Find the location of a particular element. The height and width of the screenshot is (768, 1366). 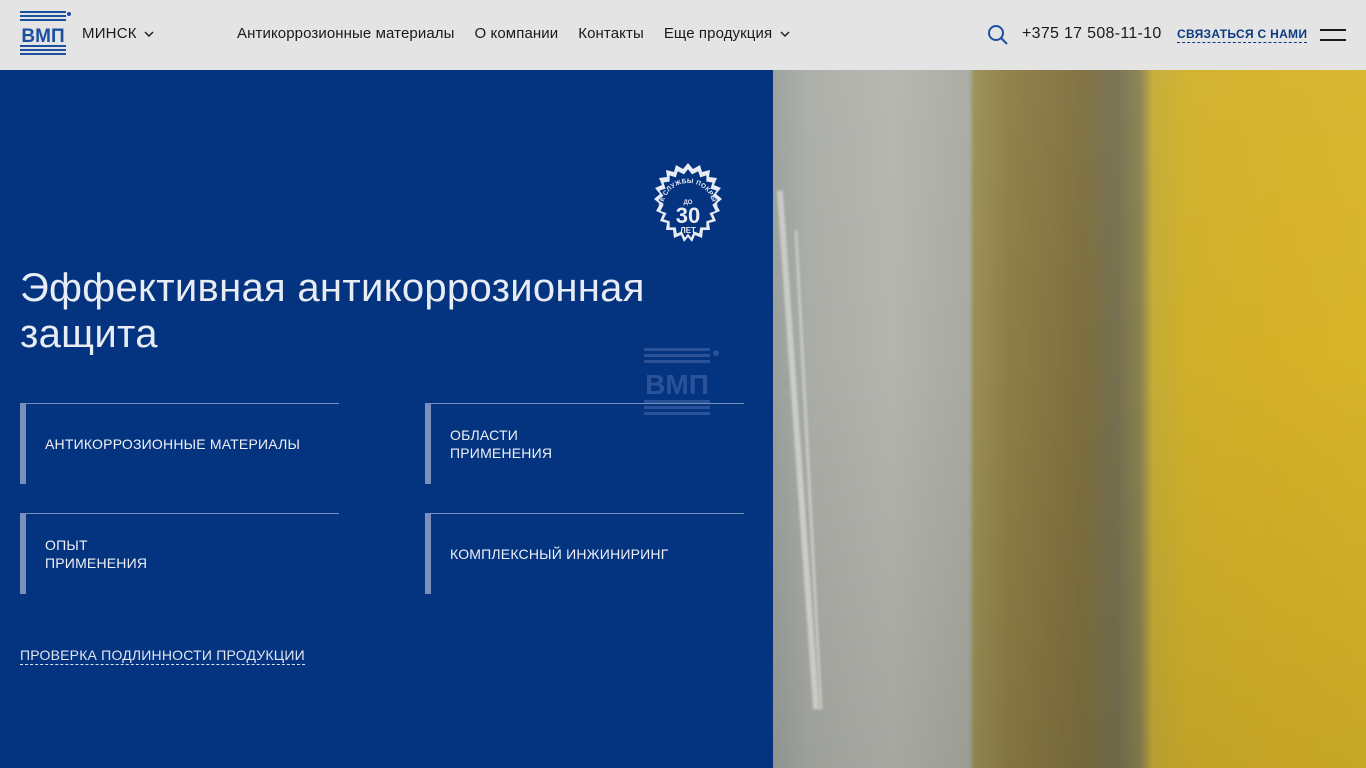

nav-item-anticorrosion-materials: Антикоррозионные материалы is located at coordinates (346, 33).